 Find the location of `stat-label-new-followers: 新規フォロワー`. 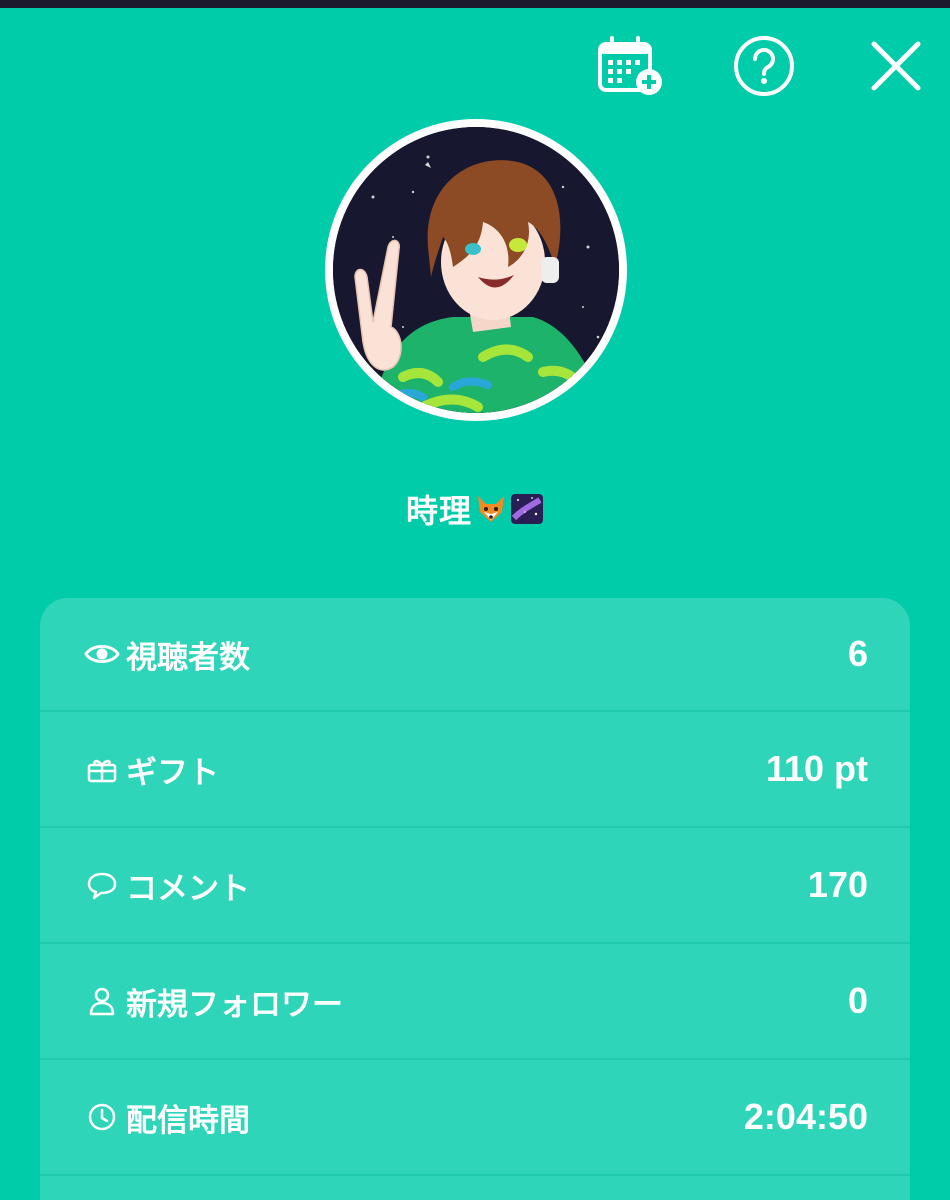

stat-label-new-followers: 新規フォロワー is located at coordinates (234, 1004).